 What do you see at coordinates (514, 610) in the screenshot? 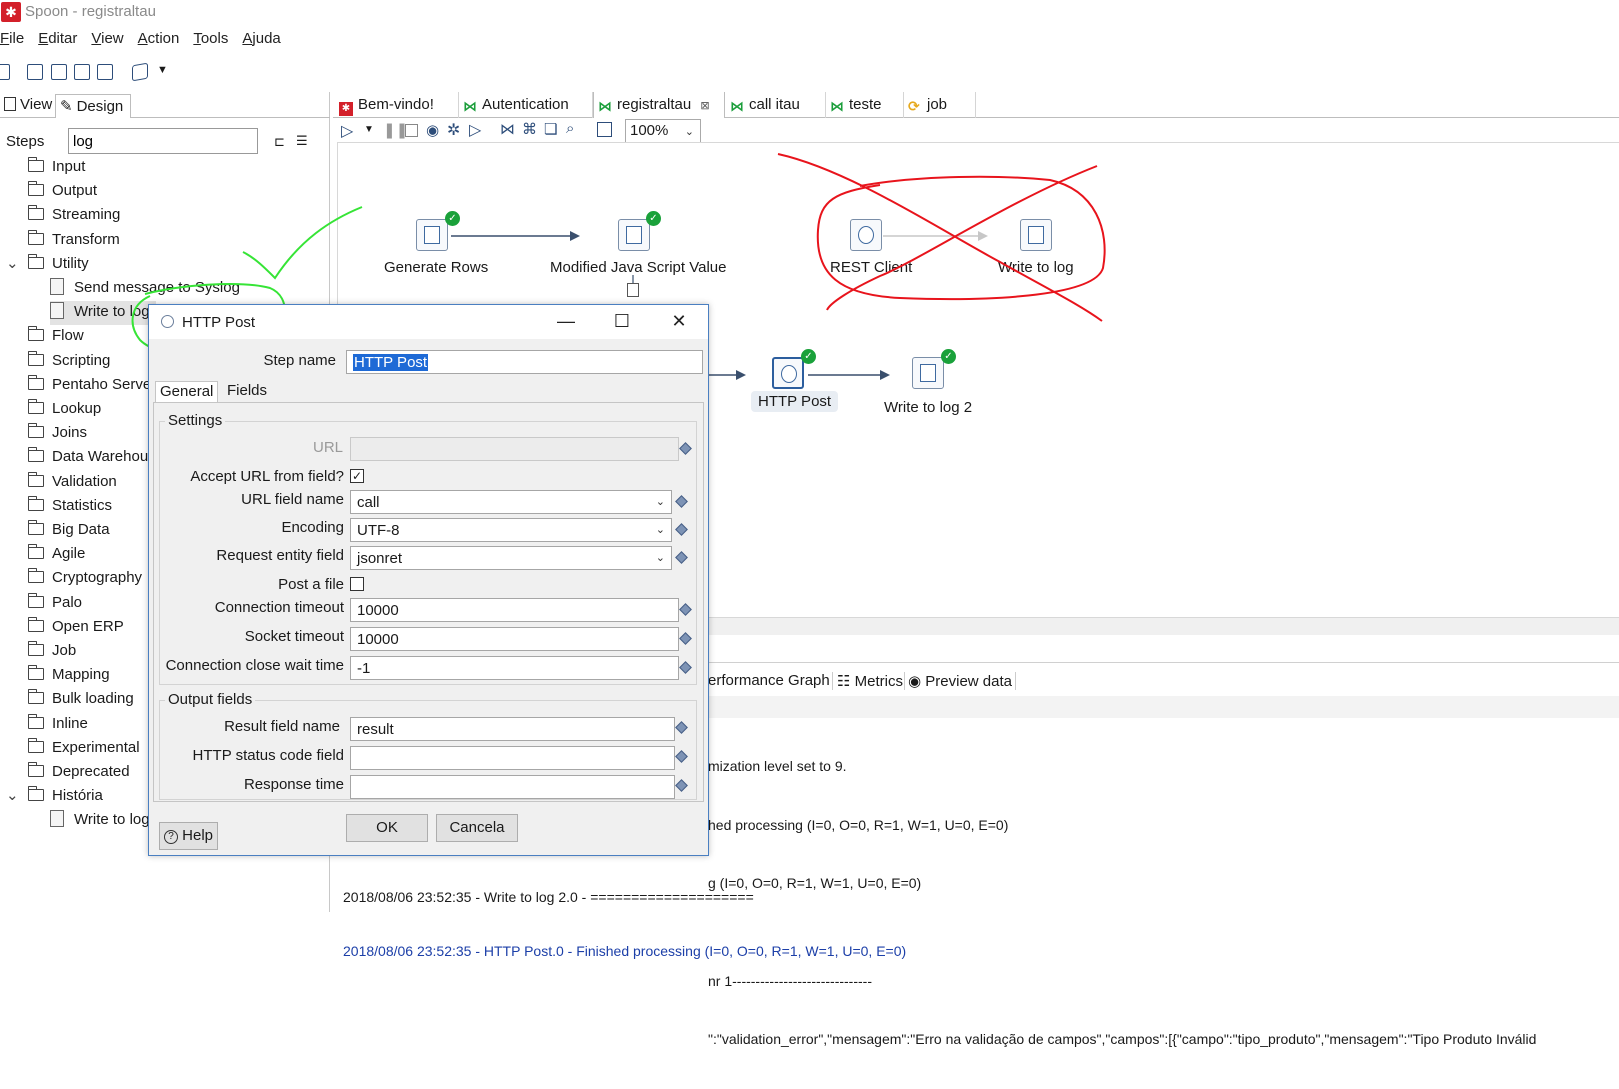
I see `connection-timeout-input: 10000` at bounding box center [514, 610].